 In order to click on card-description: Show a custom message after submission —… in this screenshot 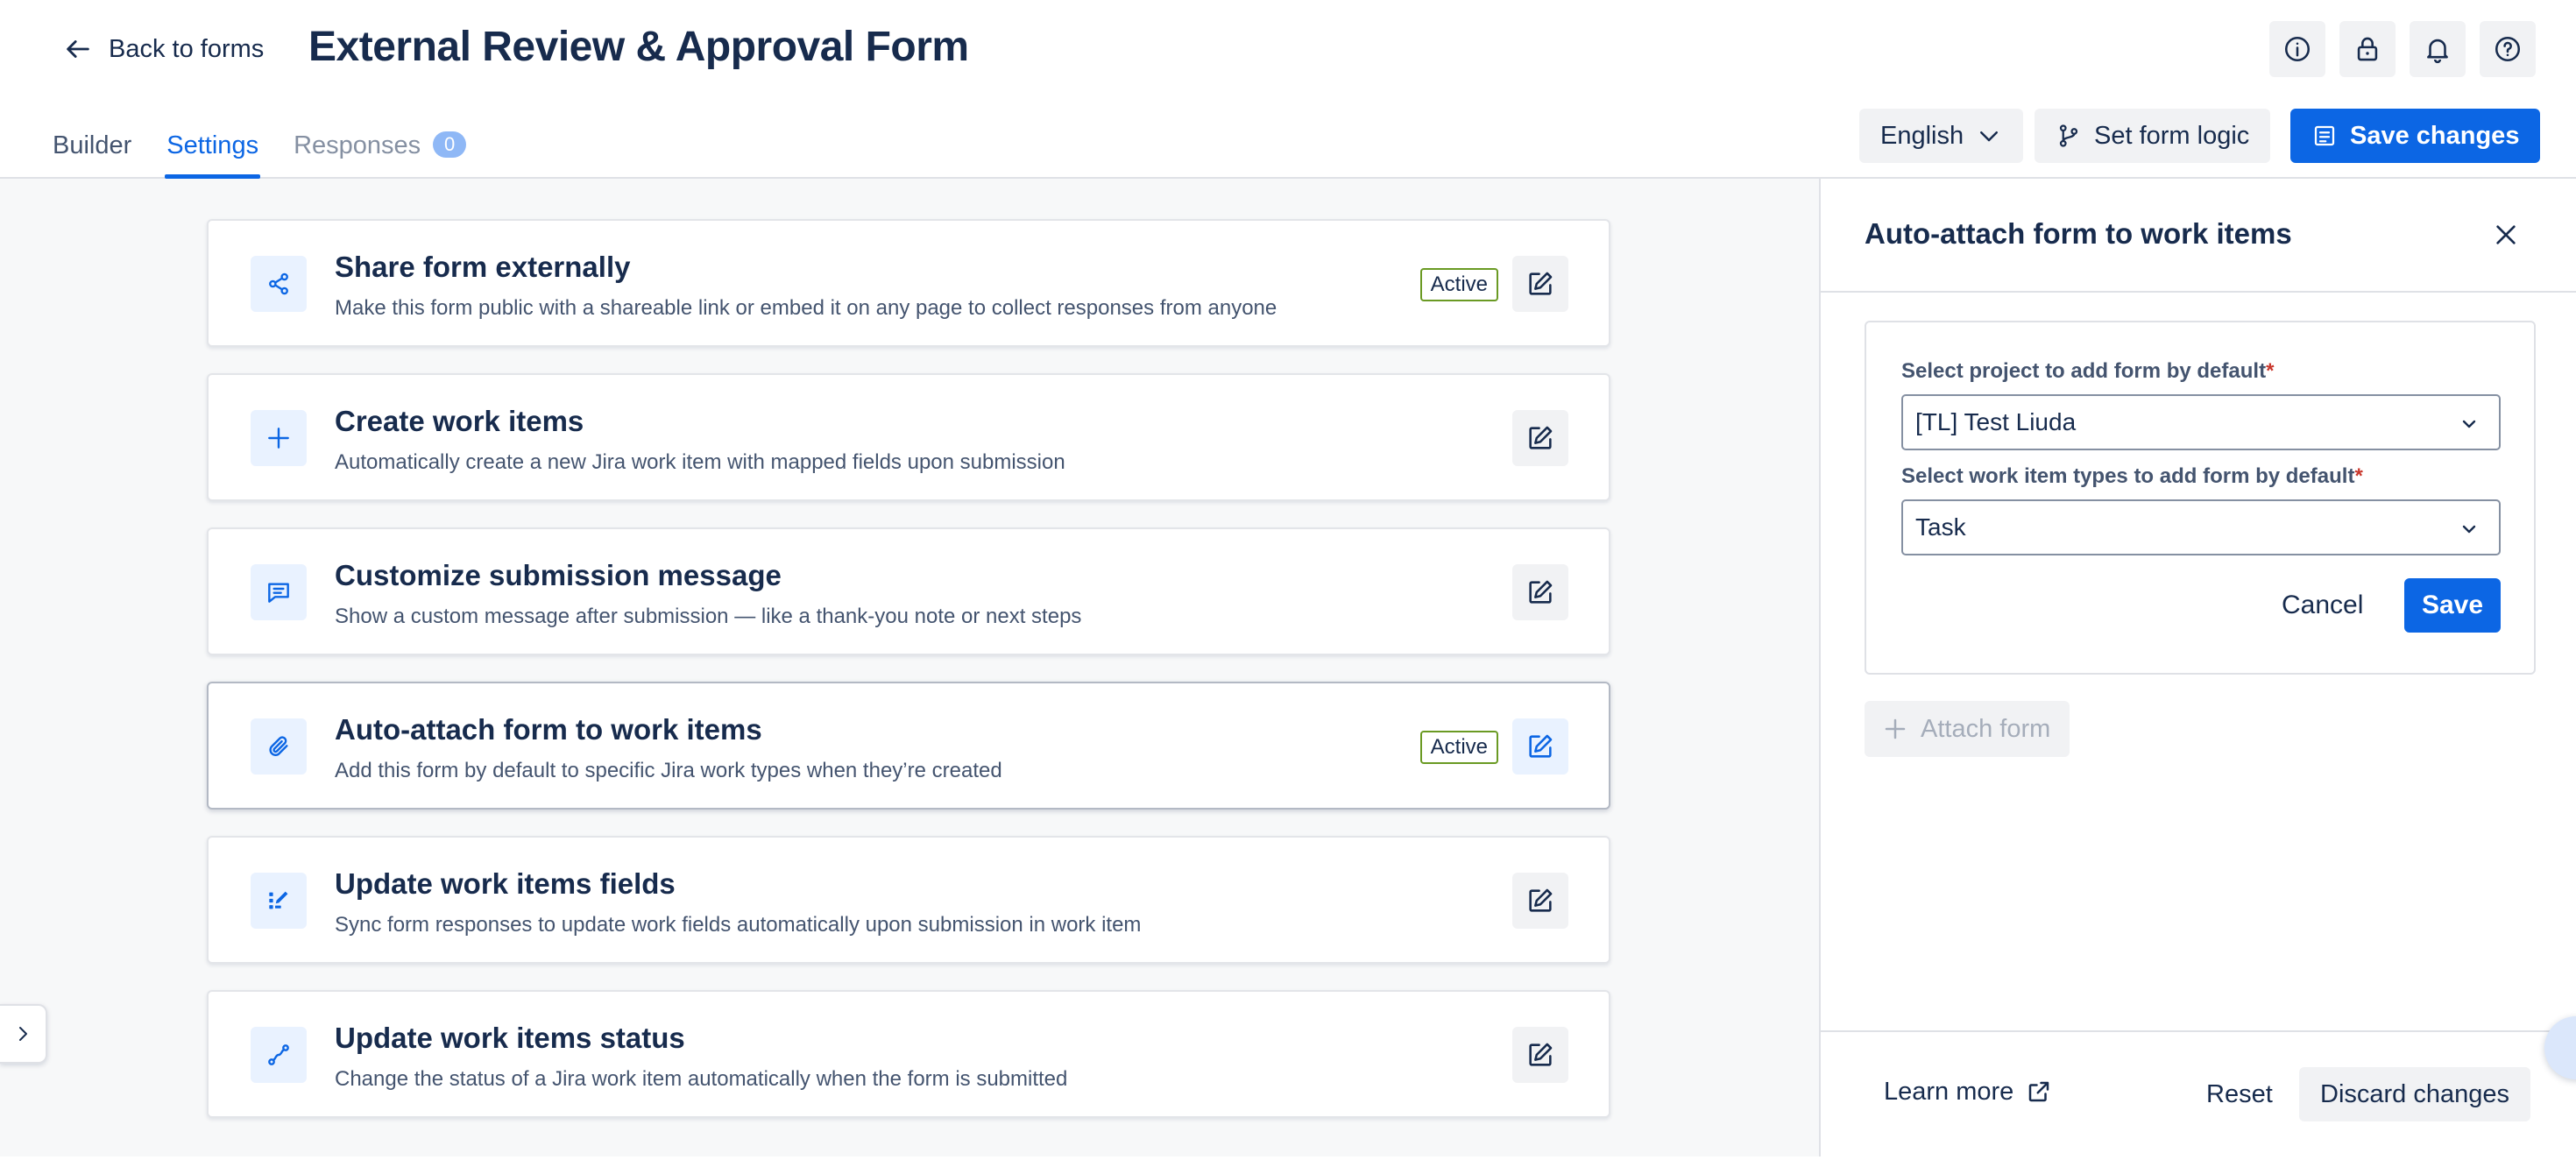, I will do `click(708, 616)`.